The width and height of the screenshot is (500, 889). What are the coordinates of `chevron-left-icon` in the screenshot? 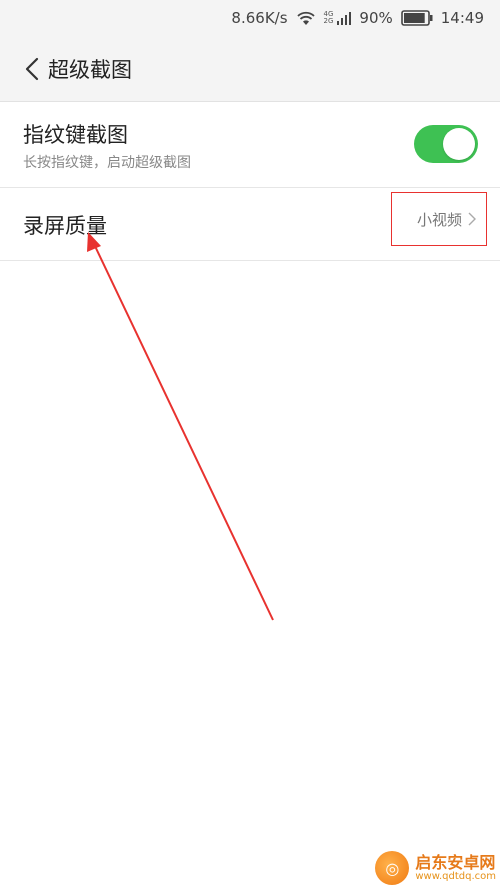 It's located at (32, 68).